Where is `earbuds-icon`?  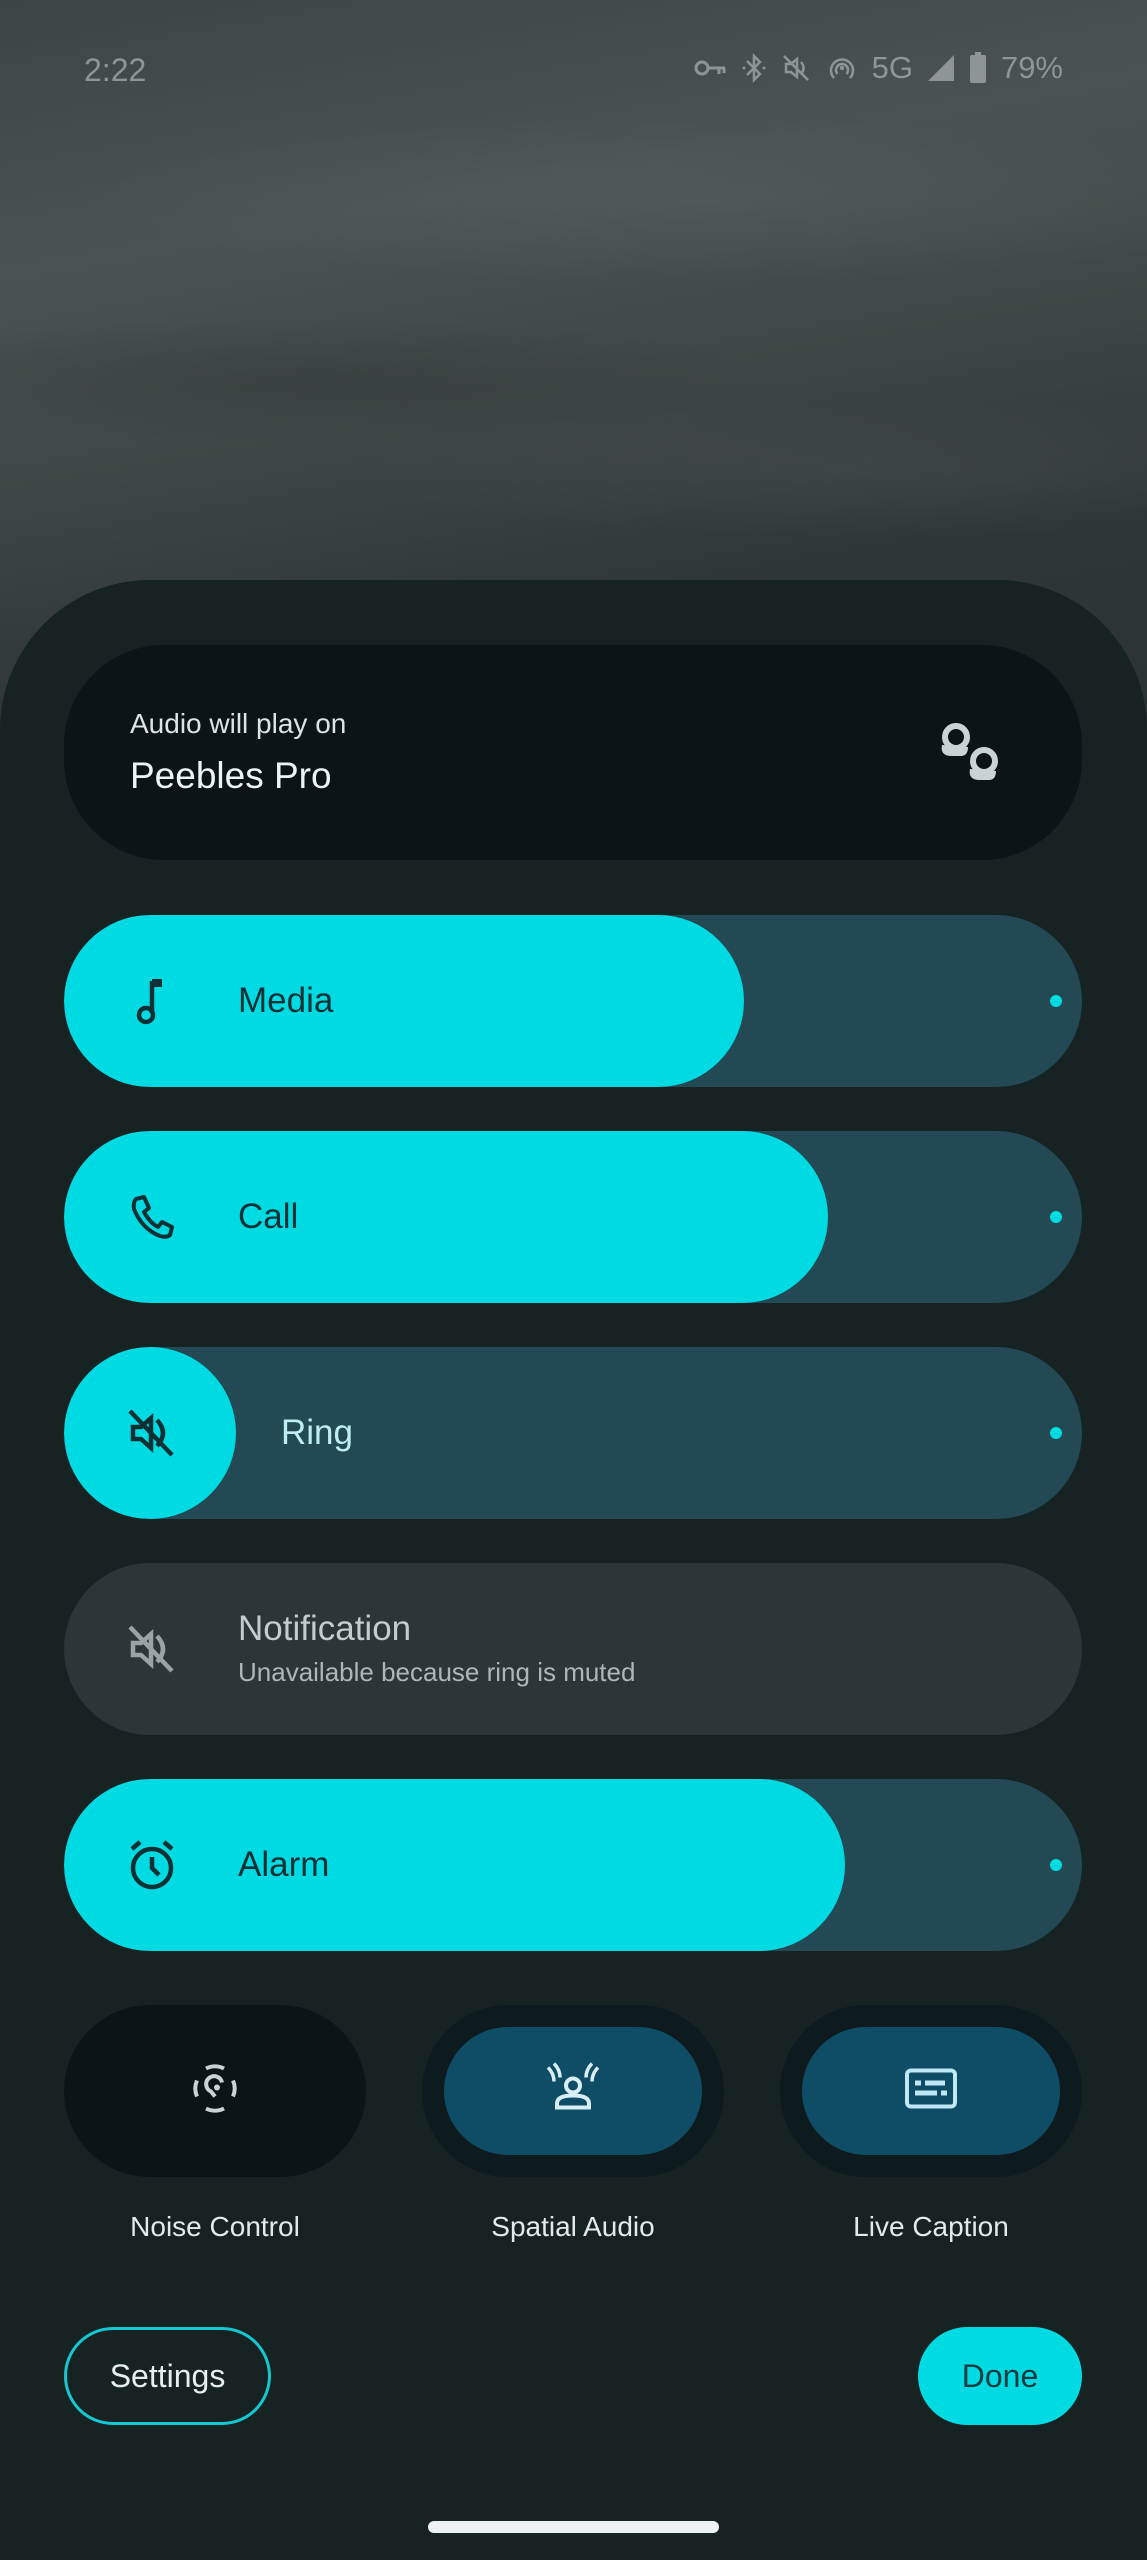
earbuds-icon is located at coordinates (972, 755).